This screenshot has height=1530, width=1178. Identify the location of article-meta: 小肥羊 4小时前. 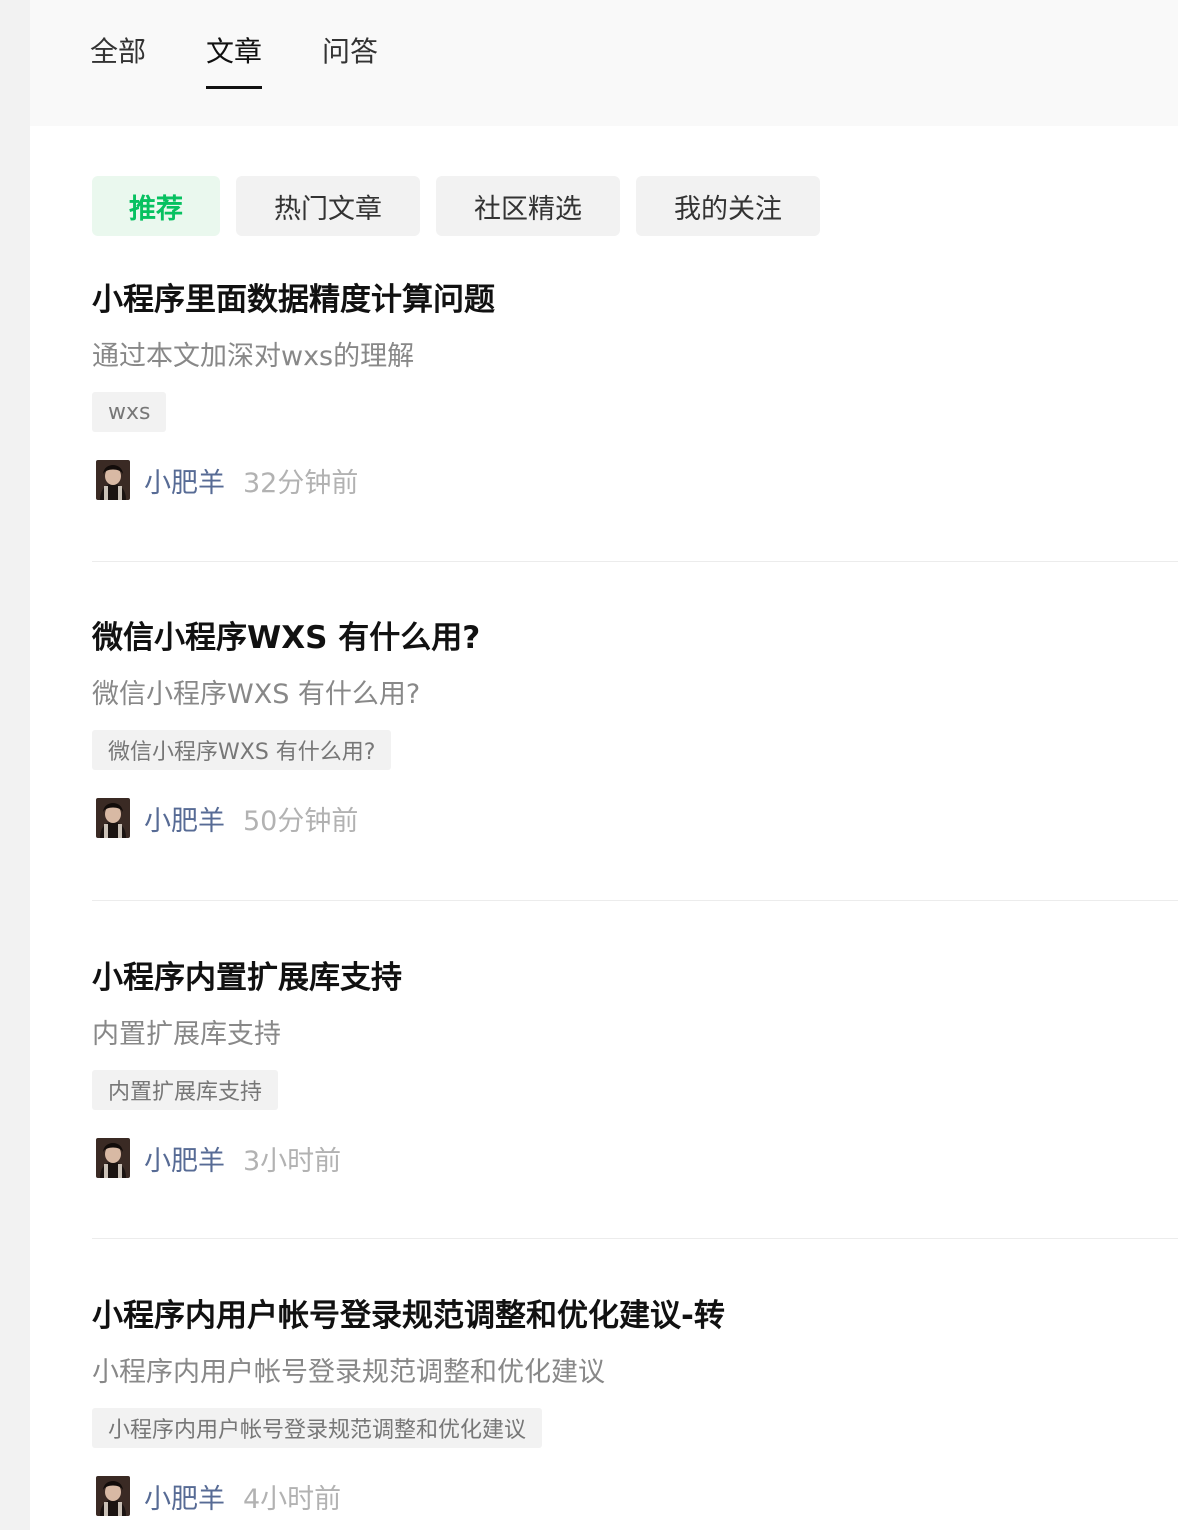
(216, 1496).